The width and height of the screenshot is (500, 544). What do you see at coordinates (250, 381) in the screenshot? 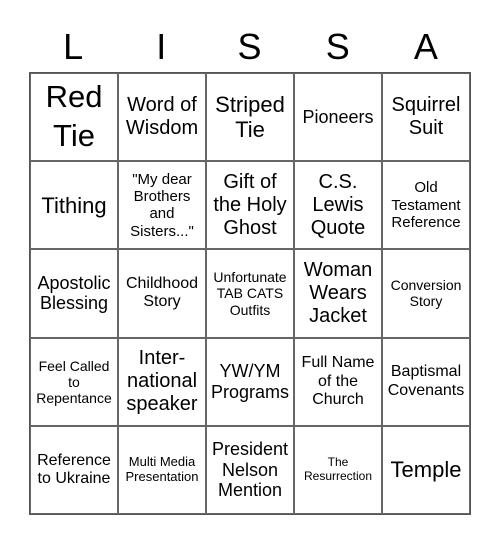
I see `bingo-cell-yw-ym-programs: YW/YM Programs` at bounding box center [250, 381].